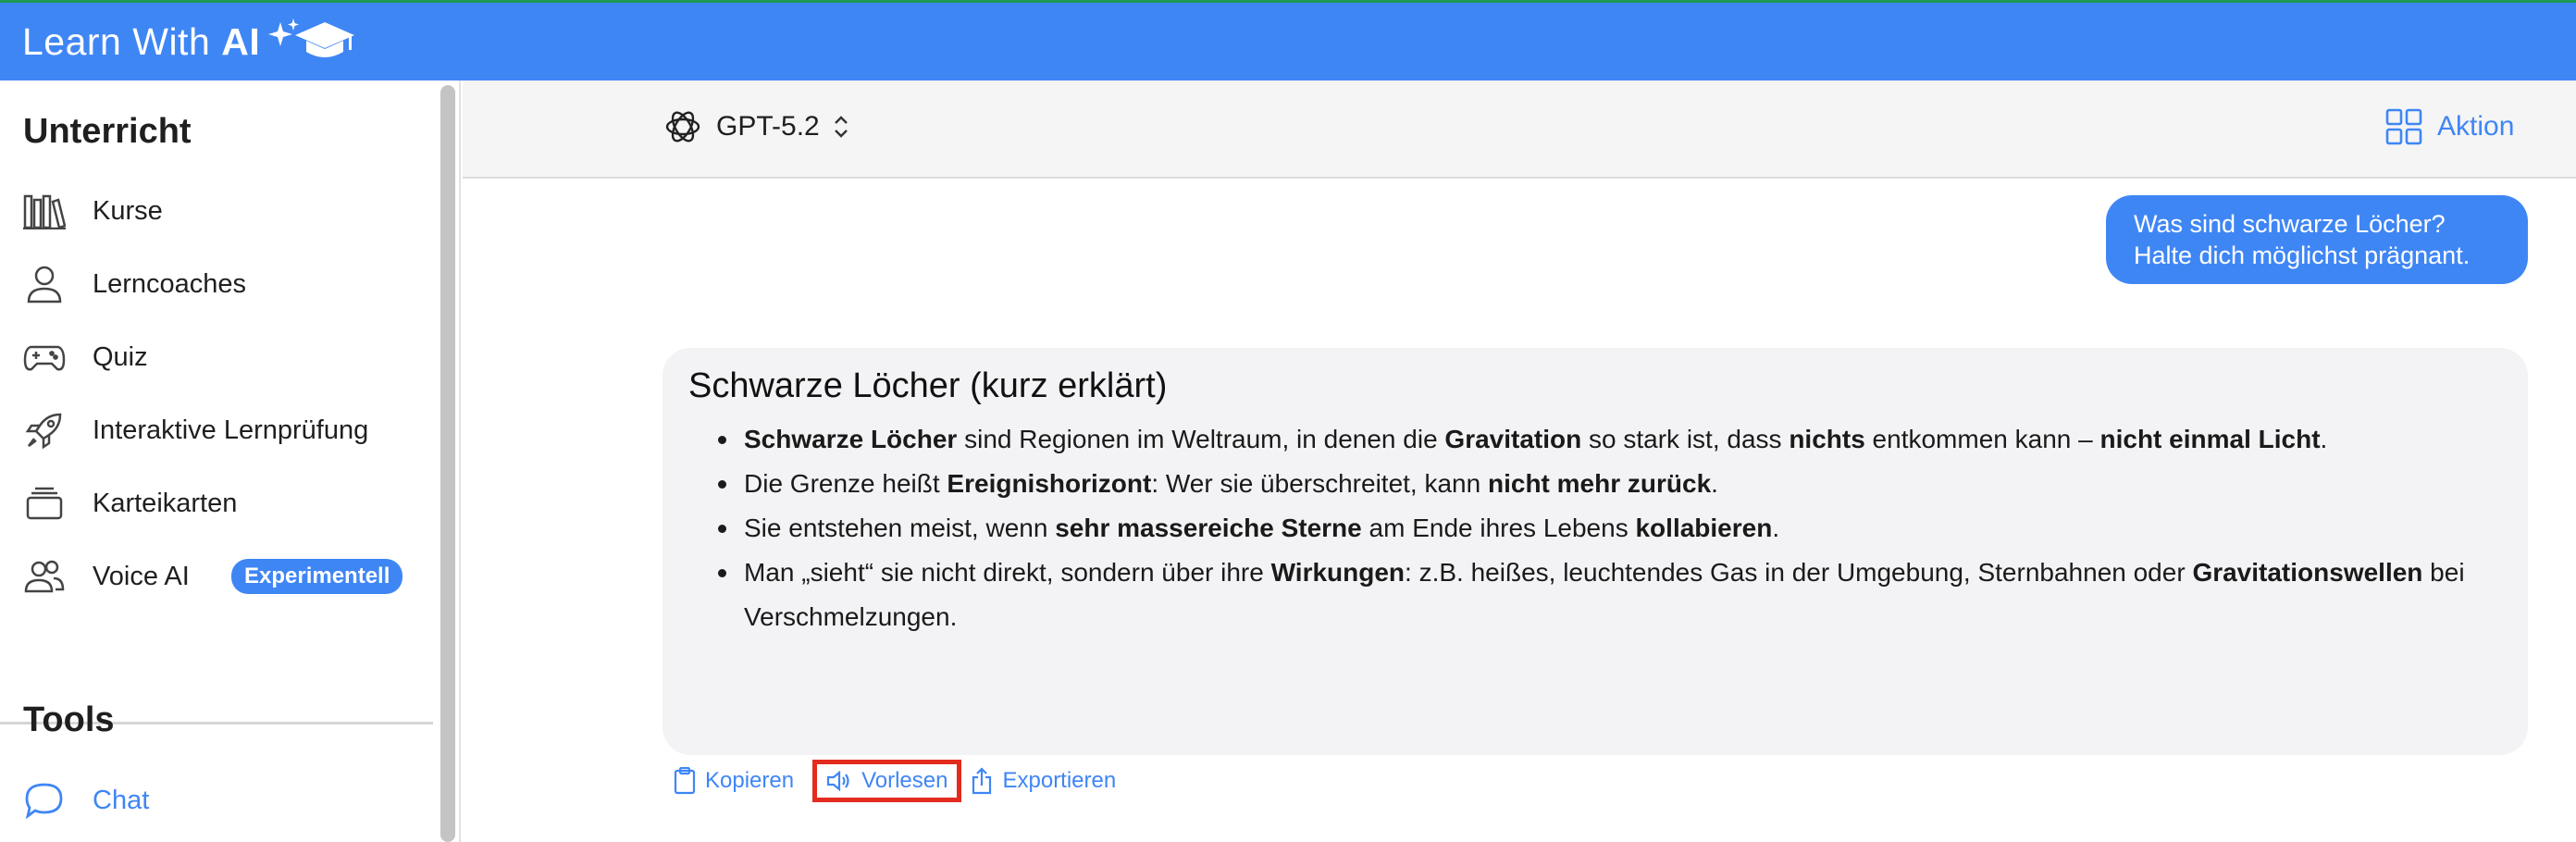  Describe the element at coordinates (1338, 573) in the screenshot. I see `bullet-emphasis: Wirkungen` at that location.